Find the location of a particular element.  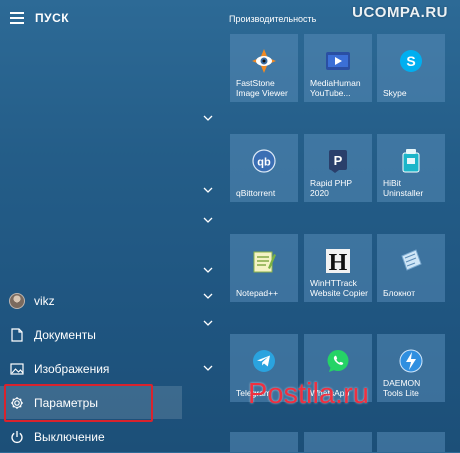

nav-pictures: Изображения is located at coordinates (91, 368).